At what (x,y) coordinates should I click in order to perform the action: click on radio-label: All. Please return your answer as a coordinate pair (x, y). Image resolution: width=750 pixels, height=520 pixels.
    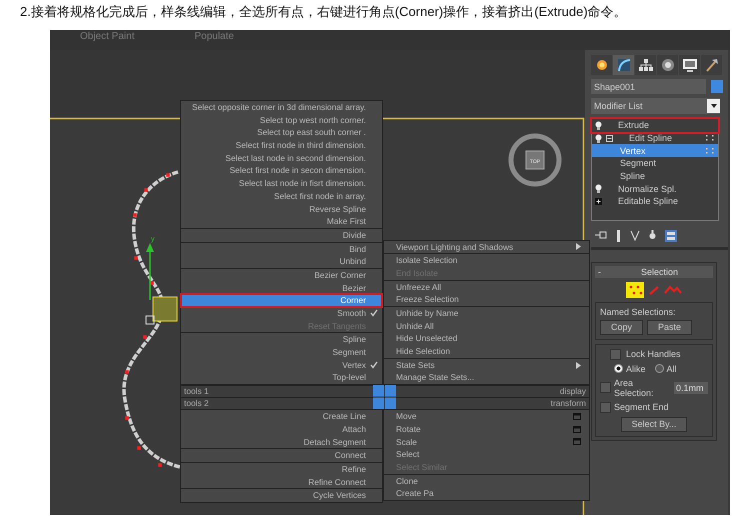
    Looking at the image, I should click on (671, 369).